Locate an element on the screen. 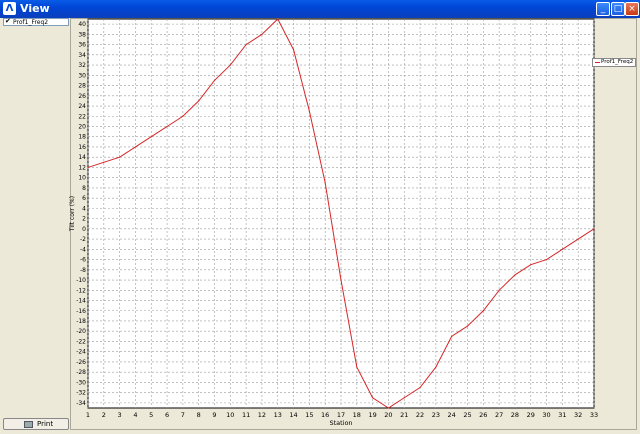  x-tick-label: 11 is located at coordinates (246, 415).